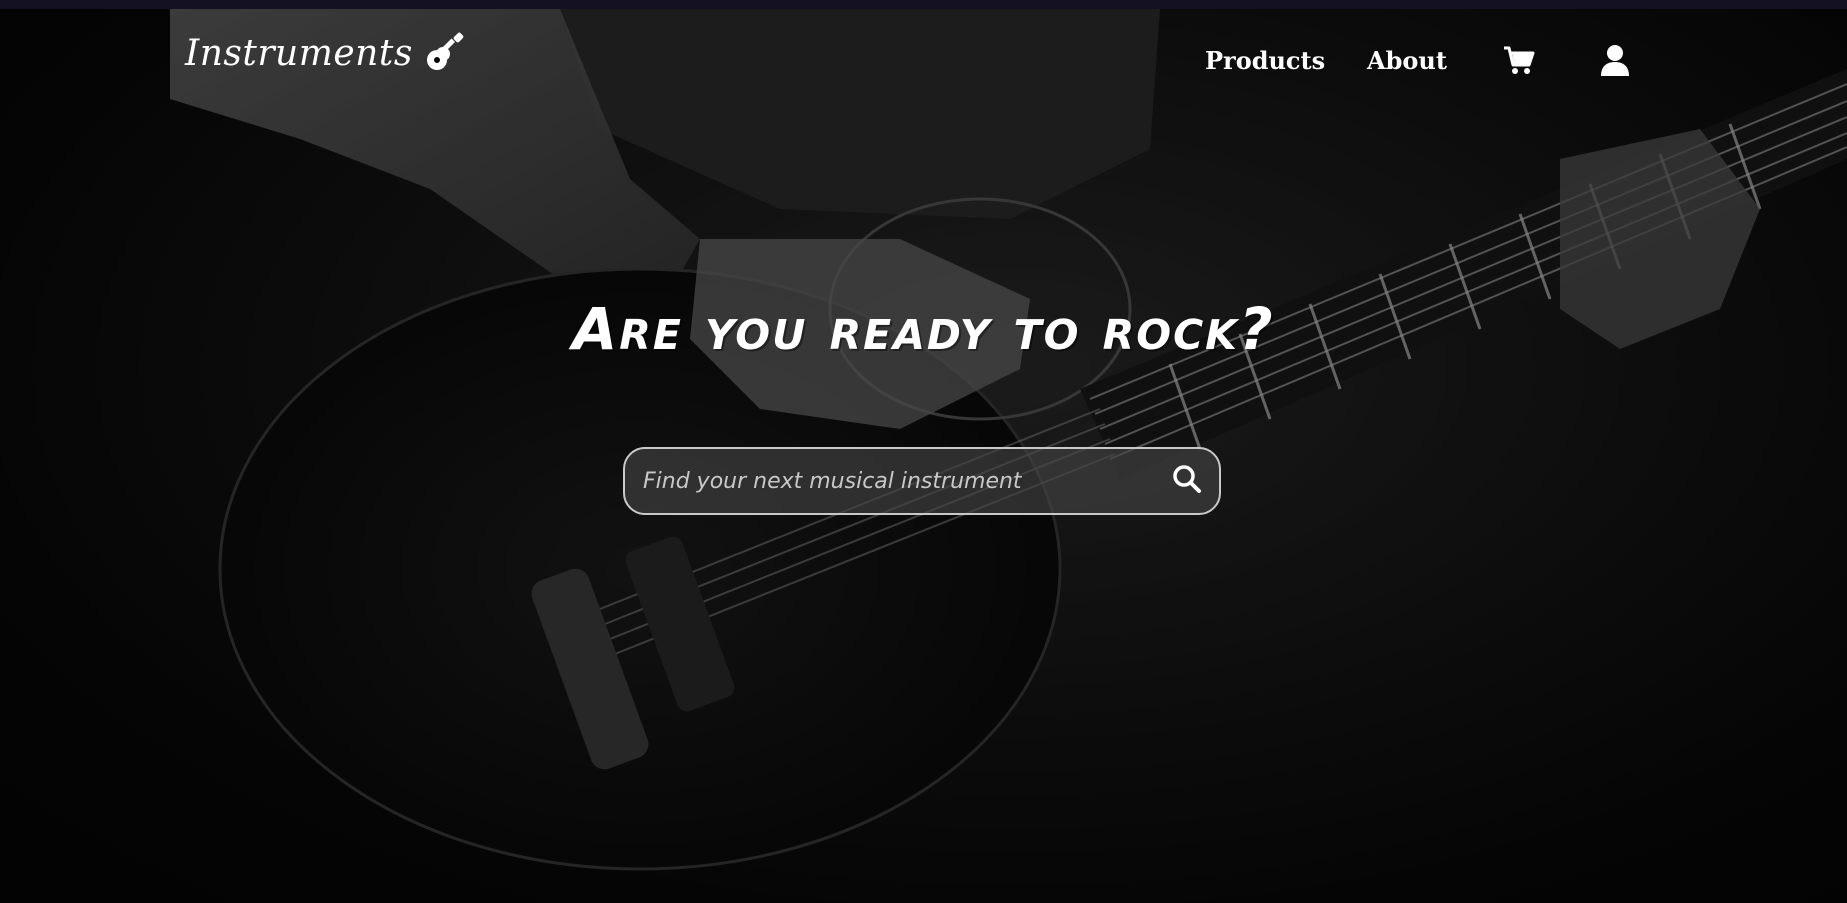 This screenshot has width=1847, height=903. I want to click on search-bar, so click(922, 481).